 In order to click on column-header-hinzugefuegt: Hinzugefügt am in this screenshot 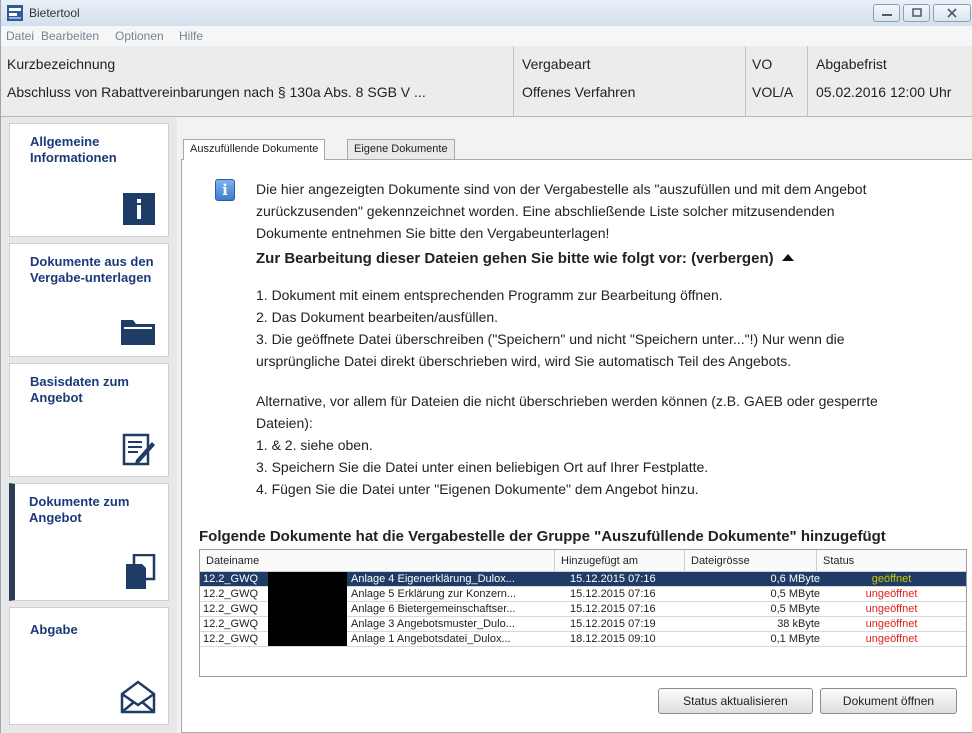, I will do `click(620, 561)`.